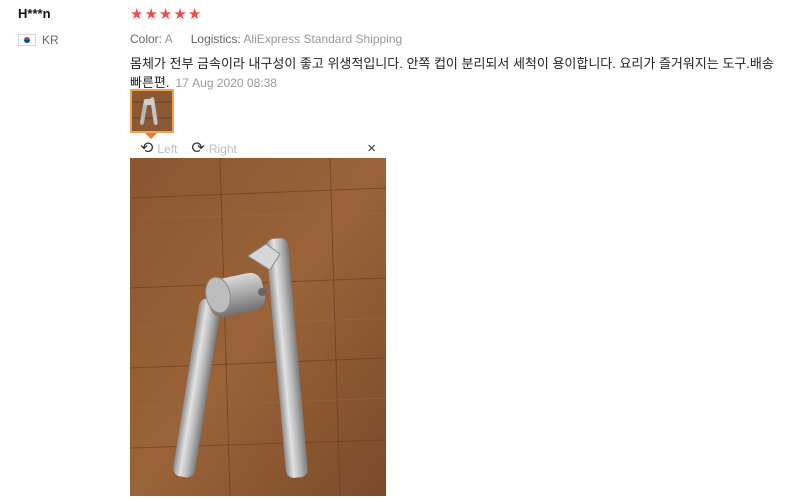  Describe the element at coordinates (371, 148) in the screenshot. I see `close-icon: ×` at that location.